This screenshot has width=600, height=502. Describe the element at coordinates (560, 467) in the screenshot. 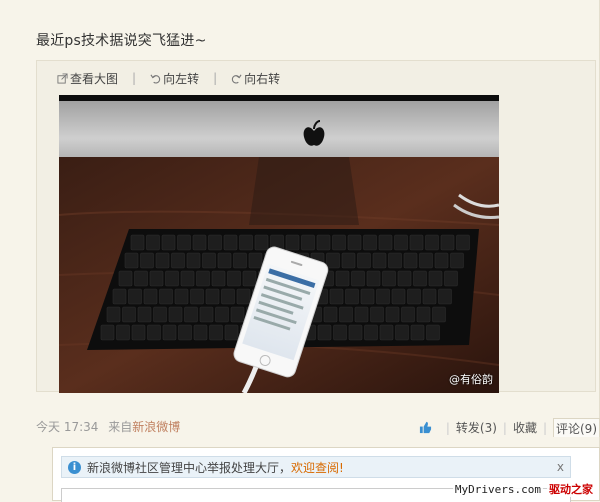

I see `close-icon: x` at that location.